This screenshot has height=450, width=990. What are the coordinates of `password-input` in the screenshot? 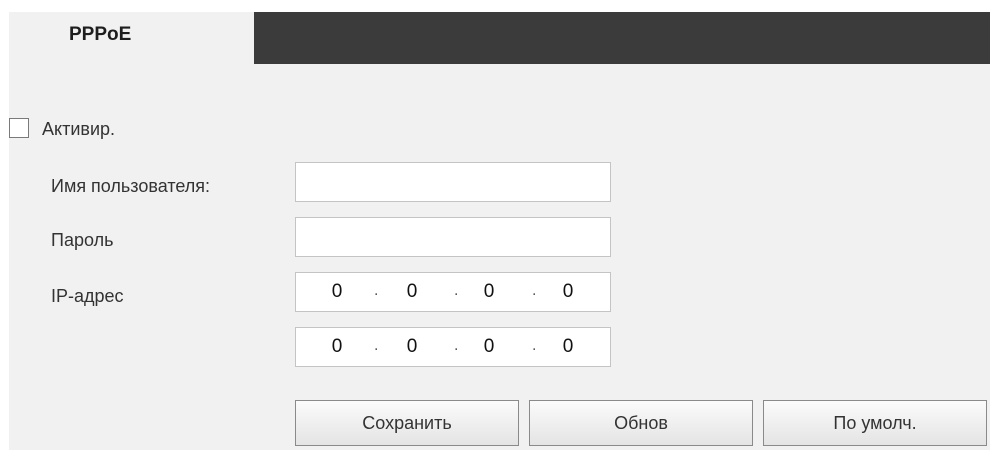 It's located at (453, 237).